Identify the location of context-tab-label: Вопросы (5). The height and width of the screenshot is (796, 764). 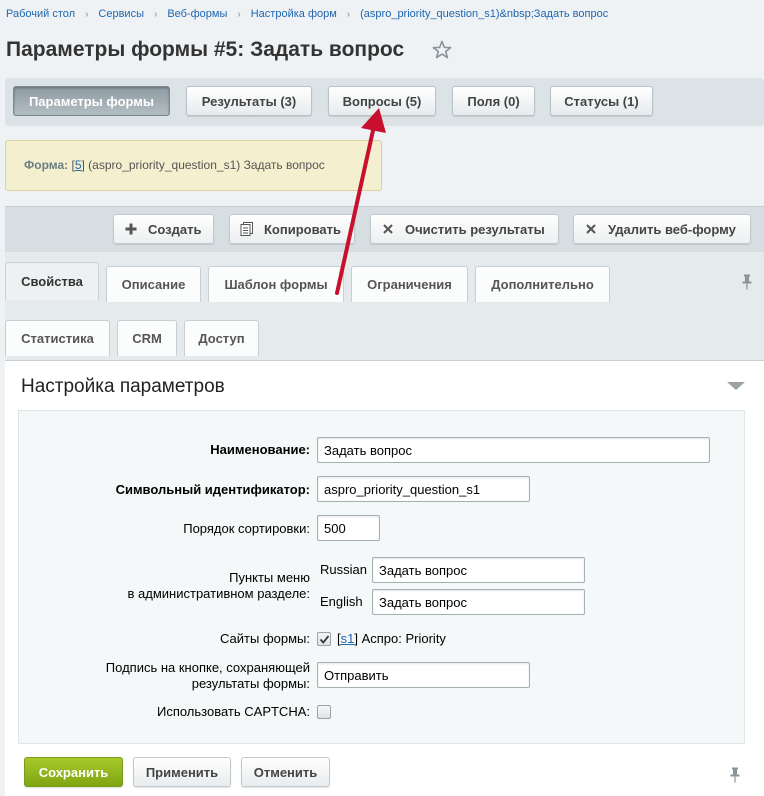
(382, 101).